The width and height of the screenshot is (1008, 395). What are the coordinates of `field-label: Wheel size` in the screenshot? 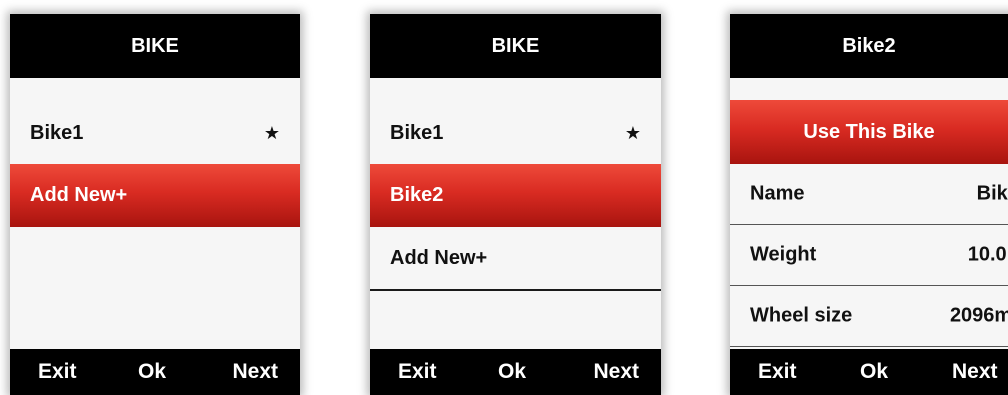 It's located at (801, 315).